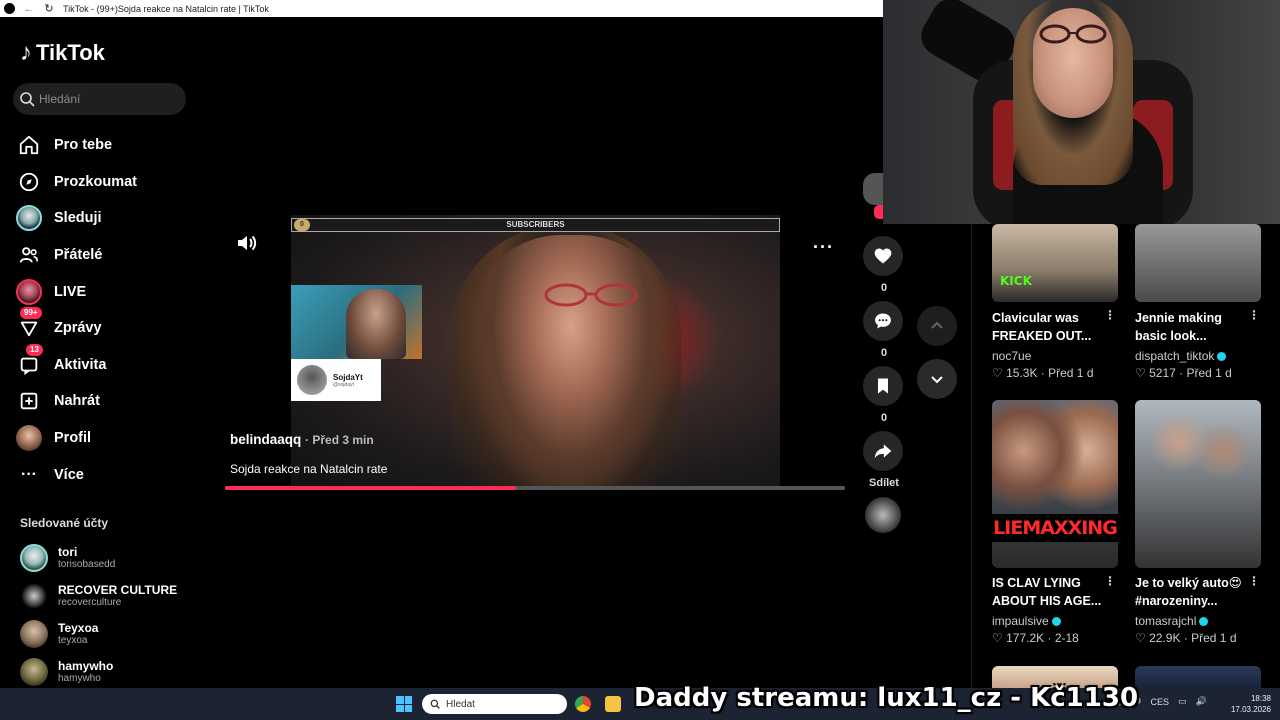 This screenshot has height=720, width=1280. I want to click on followed-account: hamywho hamywho, so click(66, 672).